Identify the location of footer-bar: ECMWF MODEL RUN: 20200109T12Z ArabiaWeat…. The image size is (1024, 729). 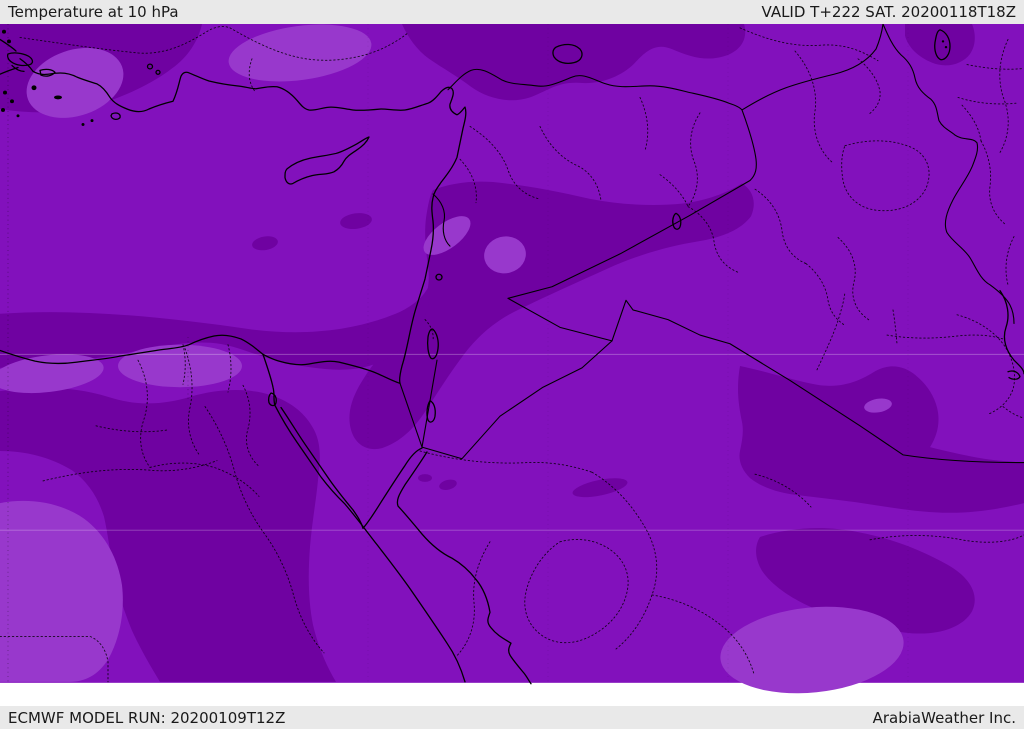
(512, 717).